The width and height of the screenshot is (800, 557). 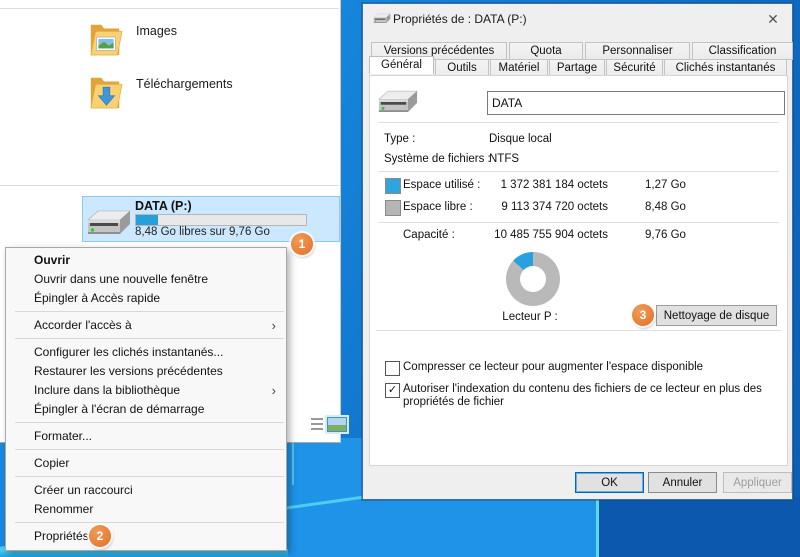 What do you see at coordinates (400, 139) in the screenshot?
I see `type-label: Type :` at bounding box center [400, 139].